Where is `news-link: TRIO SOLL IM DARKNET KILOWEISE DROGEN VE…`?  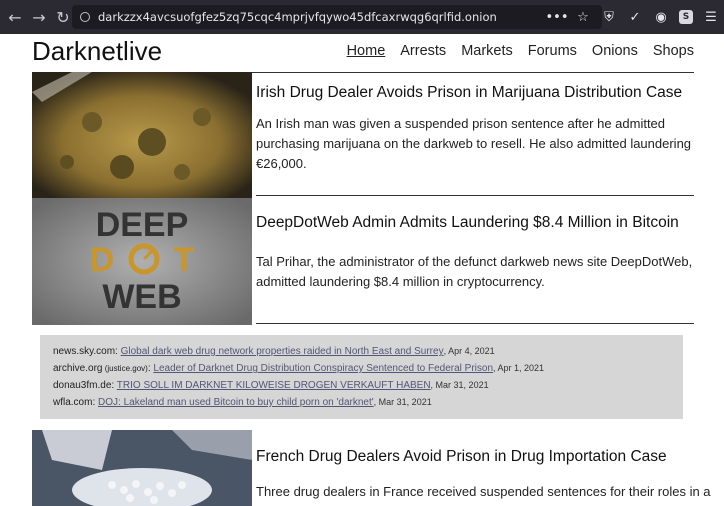 news-link: TRIO SOLL IM DARKNET KILOWEISE DROGEN VE… is located at coordinates (274, 385).